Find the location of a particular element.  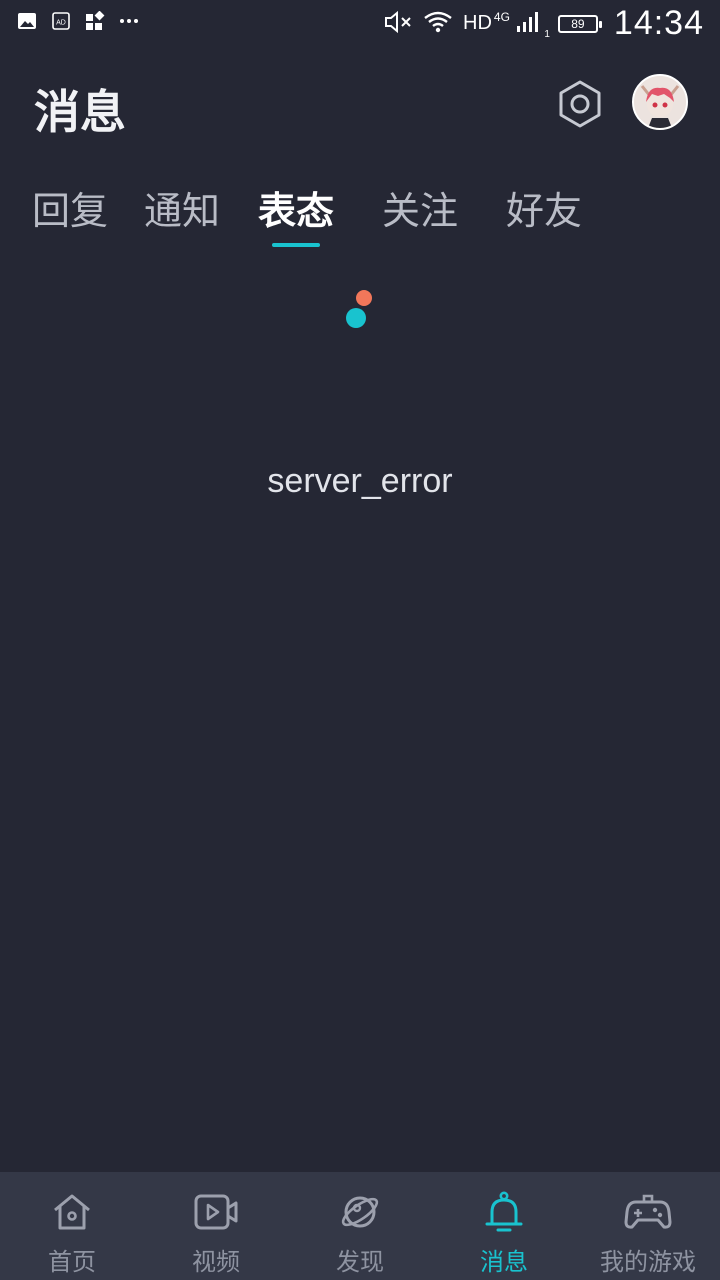

loading-indicator is located at coordinates (359, 309).